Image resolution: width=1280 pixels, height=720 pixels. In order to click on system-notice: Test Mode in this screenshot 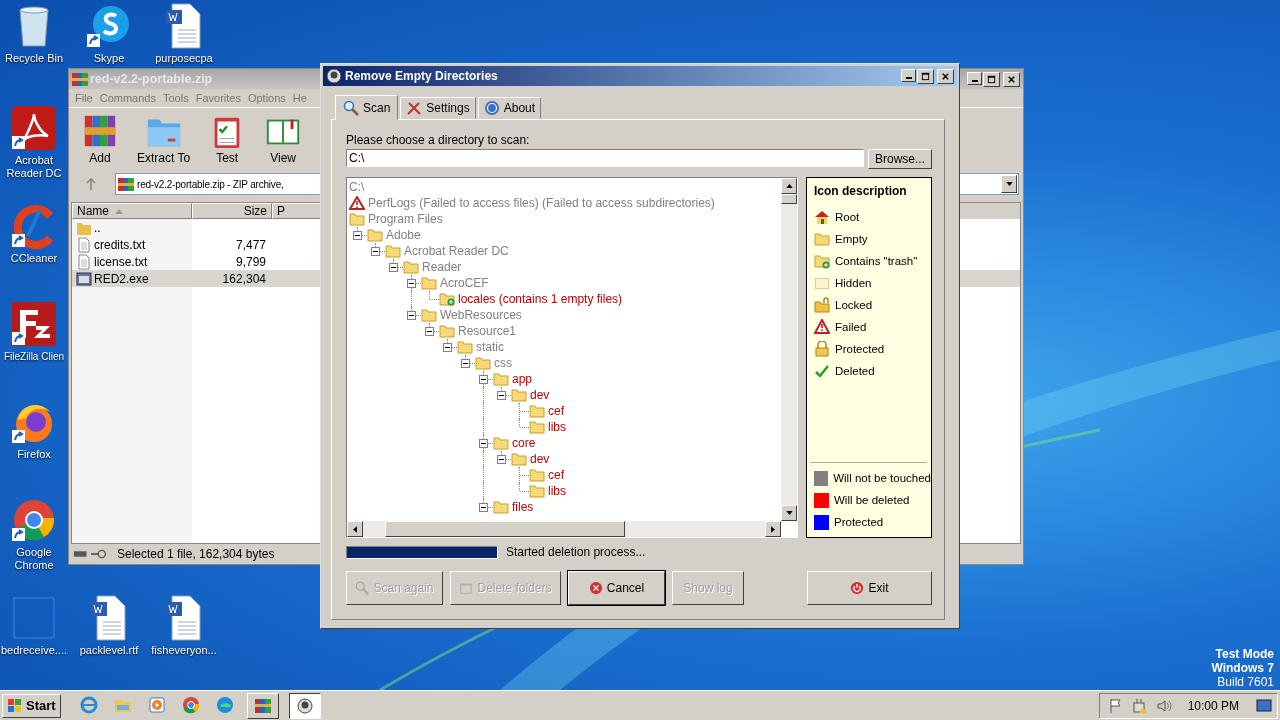, I will do `click(1244, 654)`.